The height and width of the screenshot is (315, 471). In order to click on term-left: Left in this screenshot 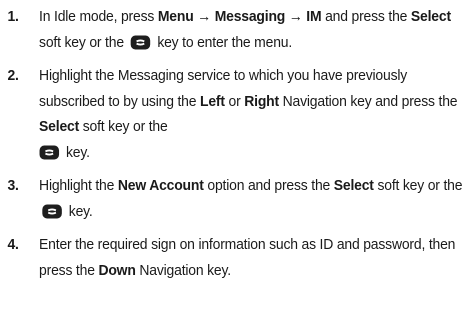, I will do `click(212, 101)`.